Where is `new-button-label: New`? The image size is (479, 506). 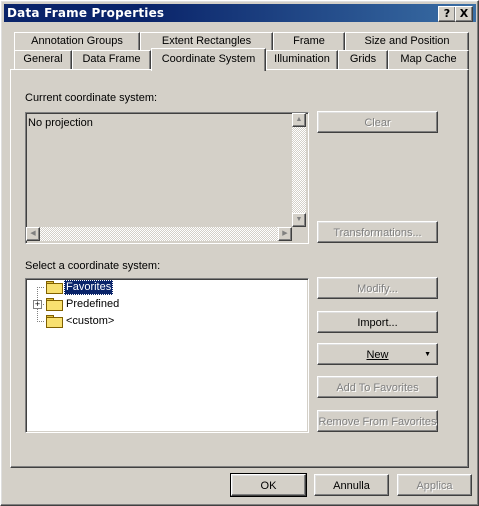
new-button-label: New is located at coordinates (377, 355).